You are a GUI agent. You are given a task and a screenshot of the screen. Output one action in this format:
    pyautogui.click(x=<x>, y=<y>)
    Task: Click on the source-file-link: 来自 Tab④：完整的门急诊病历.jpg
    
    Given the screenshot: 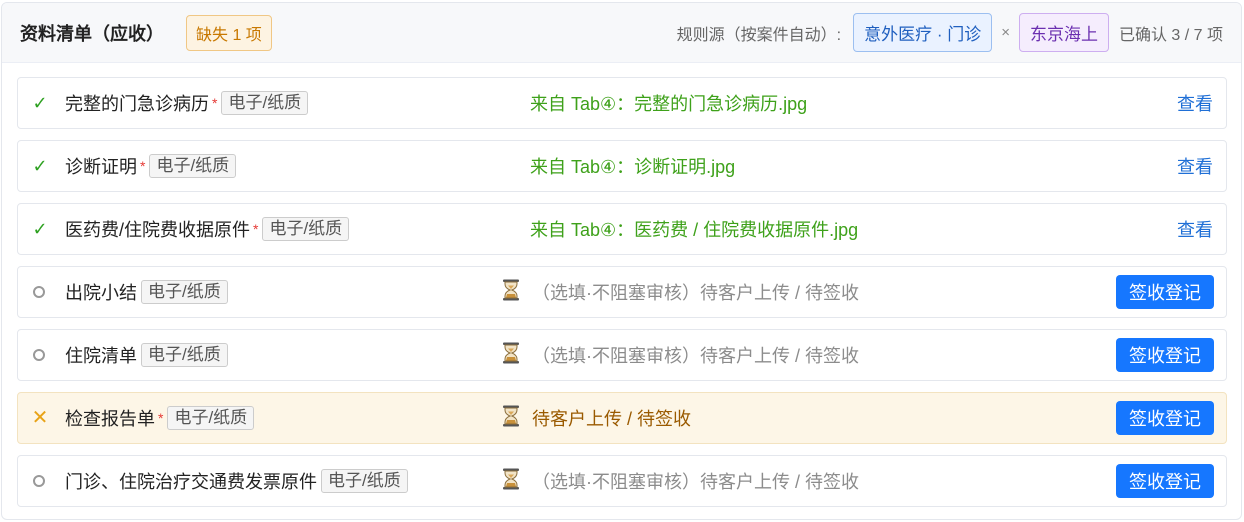 What is the action you would take?
    pyautogui.click(x=668, y=103)
    